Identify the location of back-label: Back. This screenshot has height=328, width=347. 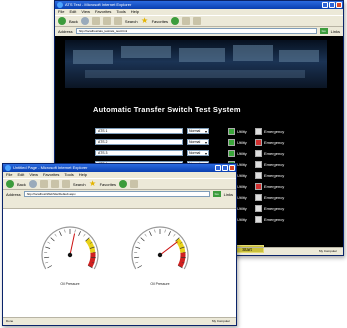
(73, 21).